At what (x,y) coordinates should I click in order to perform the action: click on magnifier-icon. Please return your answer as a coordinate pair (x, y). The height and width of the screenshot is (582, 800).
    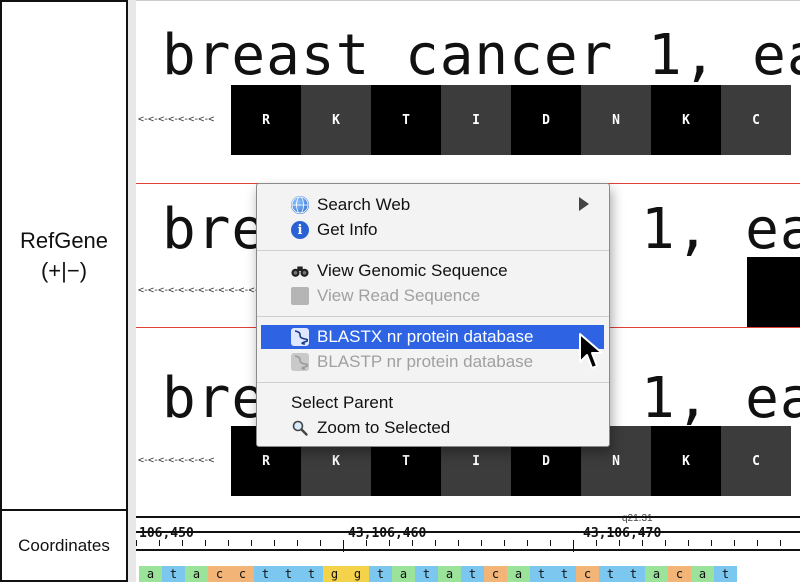
    Looking at the image, I should click on (300, 428).